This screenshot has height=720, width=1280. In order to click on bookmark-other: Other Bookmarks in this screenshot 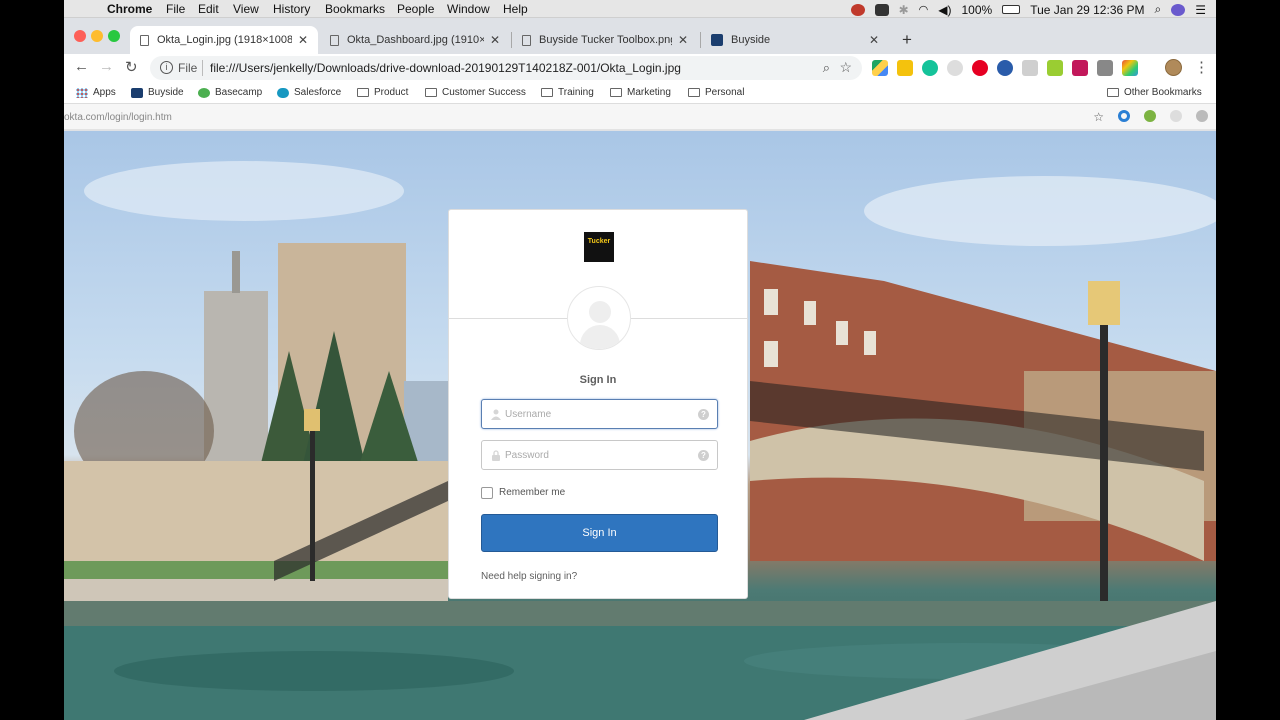, I will do `click(1154, 92)`.